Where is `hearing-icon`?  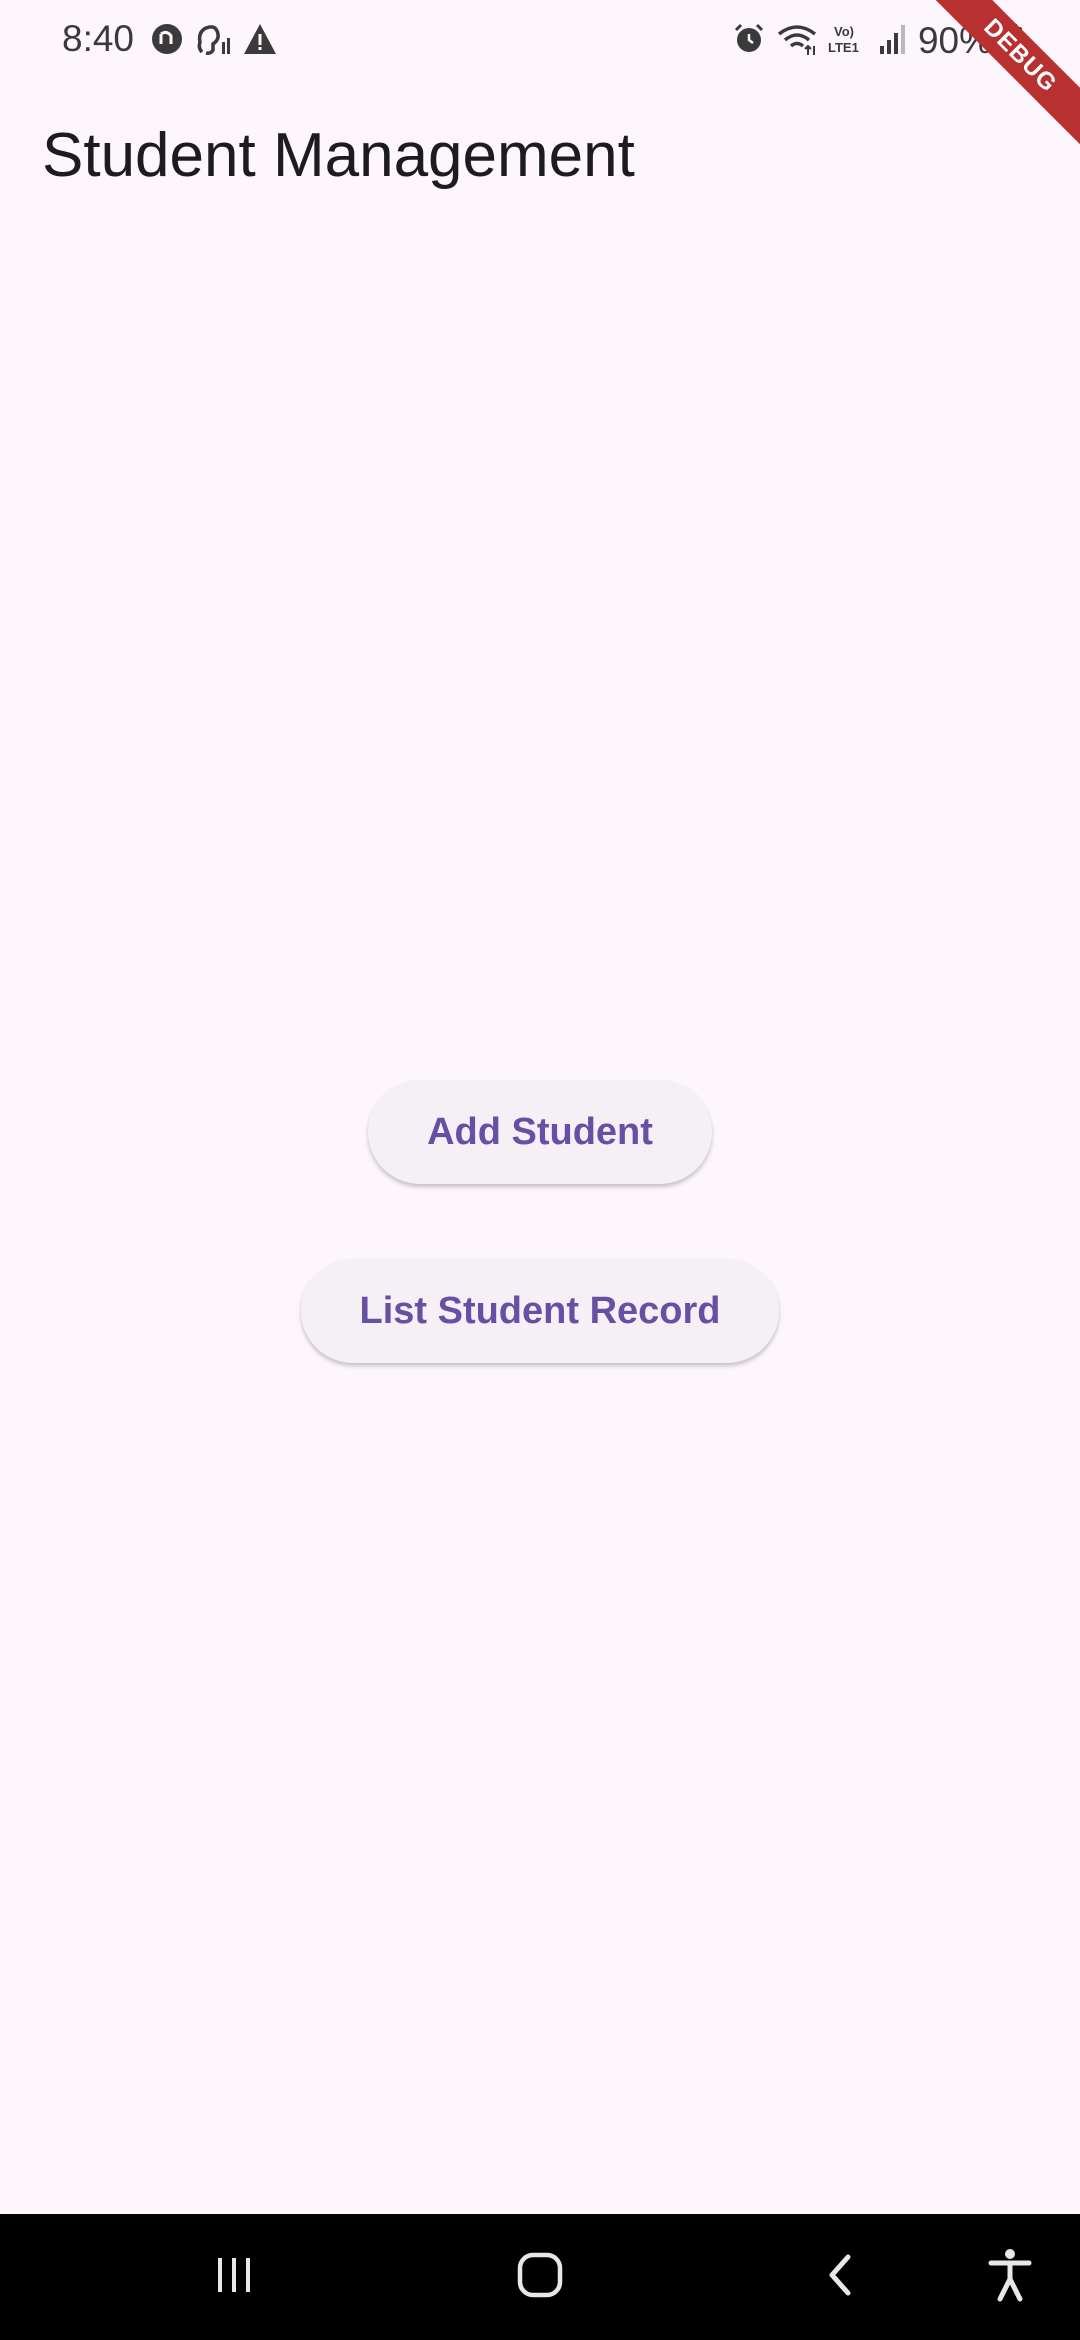 hearing-icon is located at coordinates (213, 41).